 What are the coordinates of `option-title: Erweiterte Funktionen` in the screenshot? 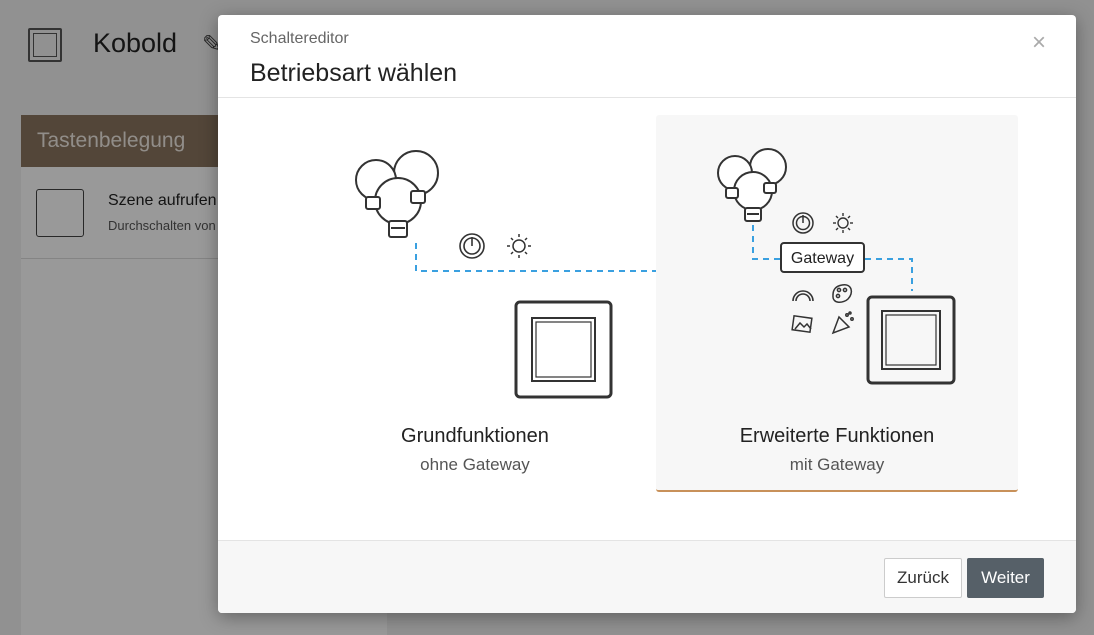 It's located at (837, 436).